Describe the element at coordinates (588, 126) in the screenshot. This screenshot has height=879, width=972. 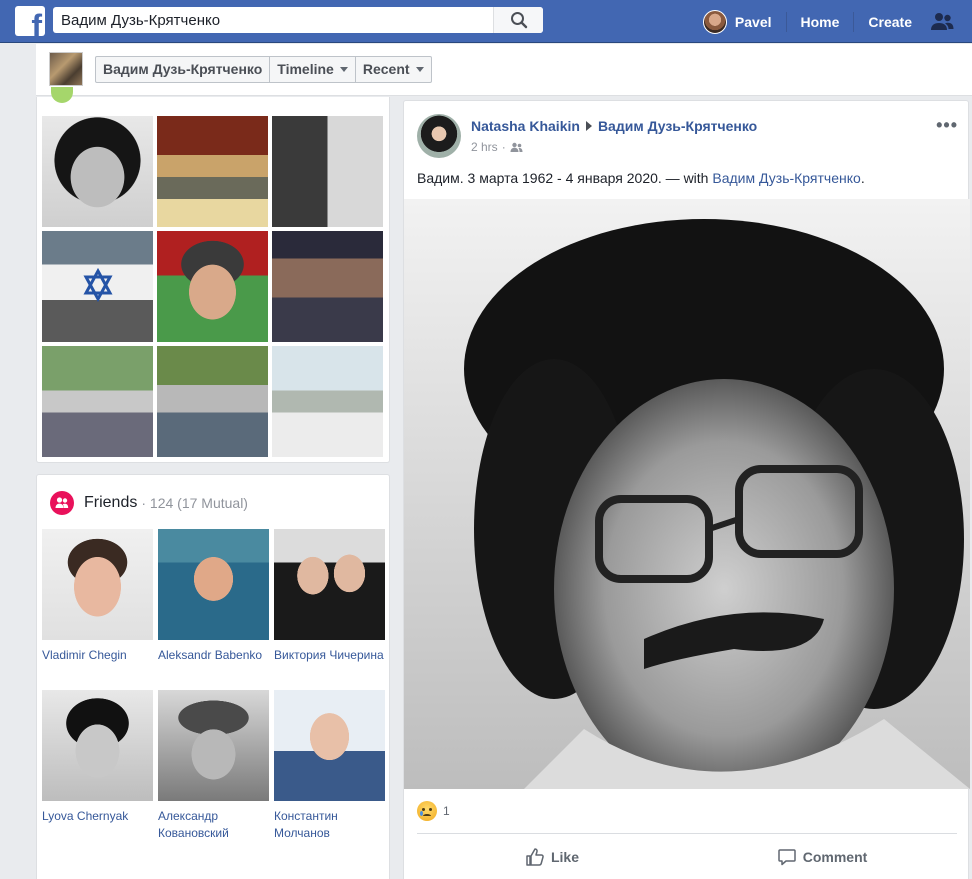
I see `arrow-right-icon` at that location.